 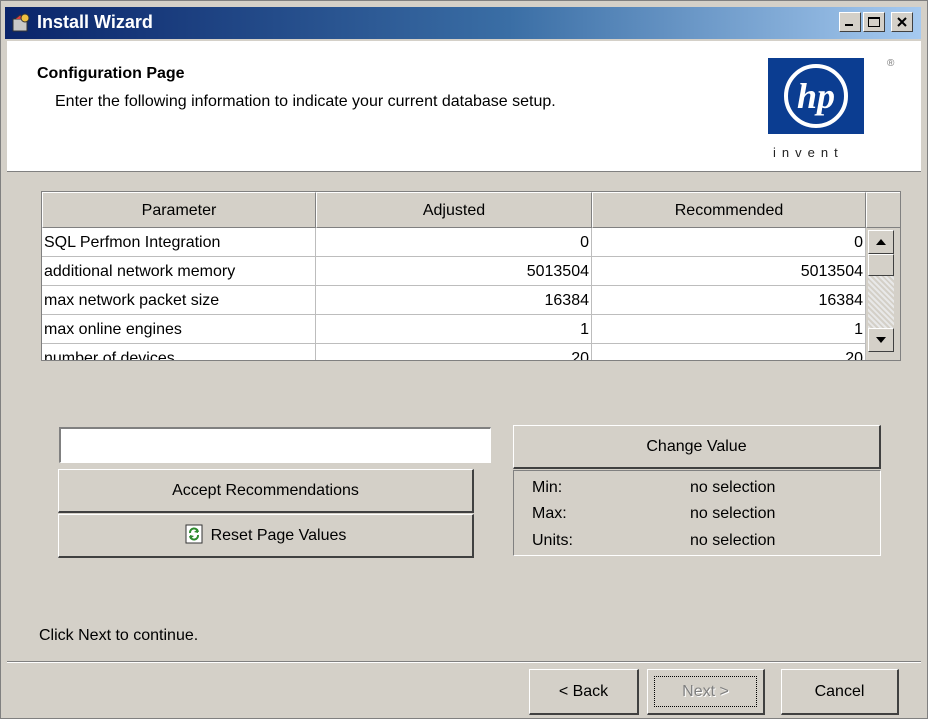 I want to click on arrow-up-icon, so click(x=881, y=242).